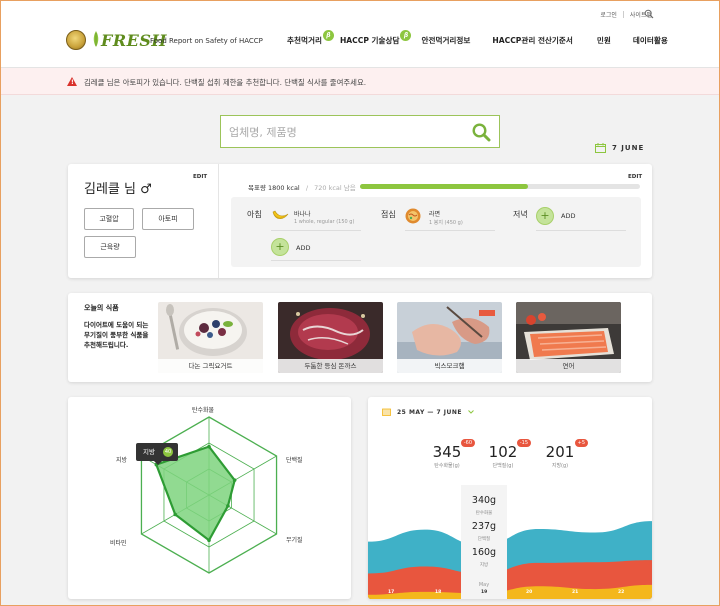 This screenshot has height=606, width=720. Describe the element at coordinates (274, 188) in the screenshot. I see `goal-label: 목표량 1800 kcal` at that location.